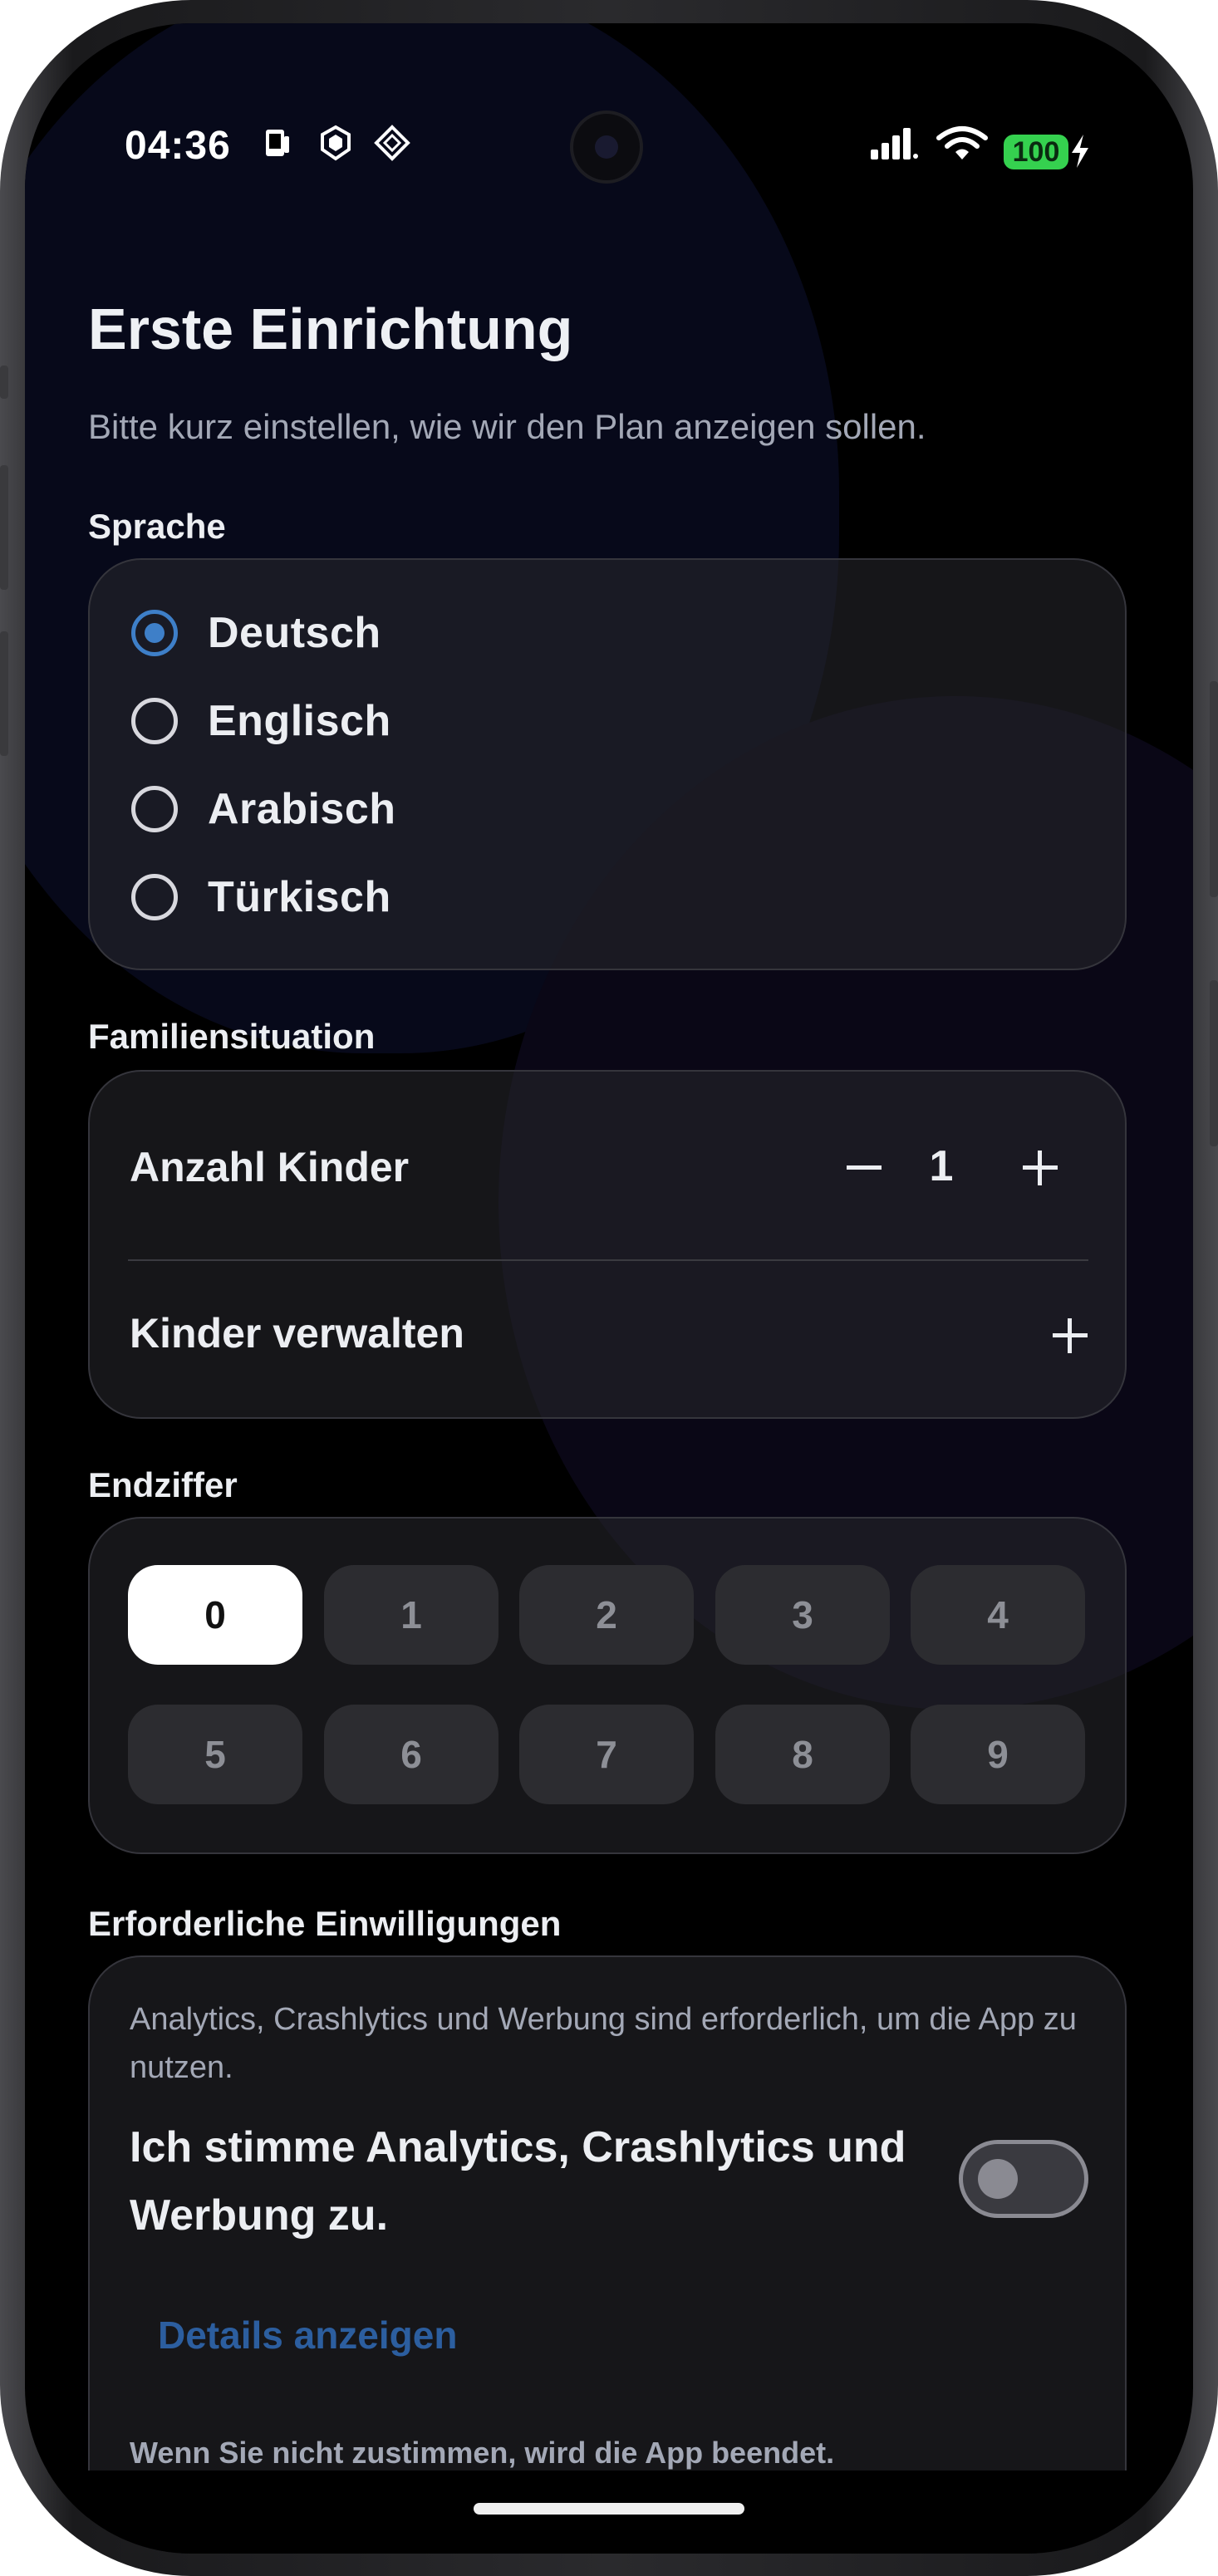 This screenshot has height=2576, width=1218. Describe the element at coordinates (392, 143) in the screenshot. I see `diamond-icon` at that location.